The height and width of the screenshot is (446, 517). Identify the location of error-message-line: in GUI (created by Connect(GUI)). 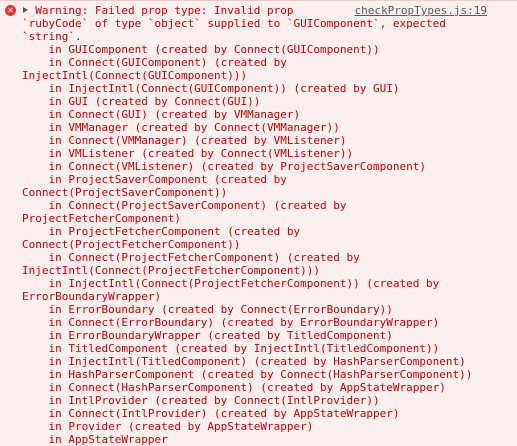
(141, 101).